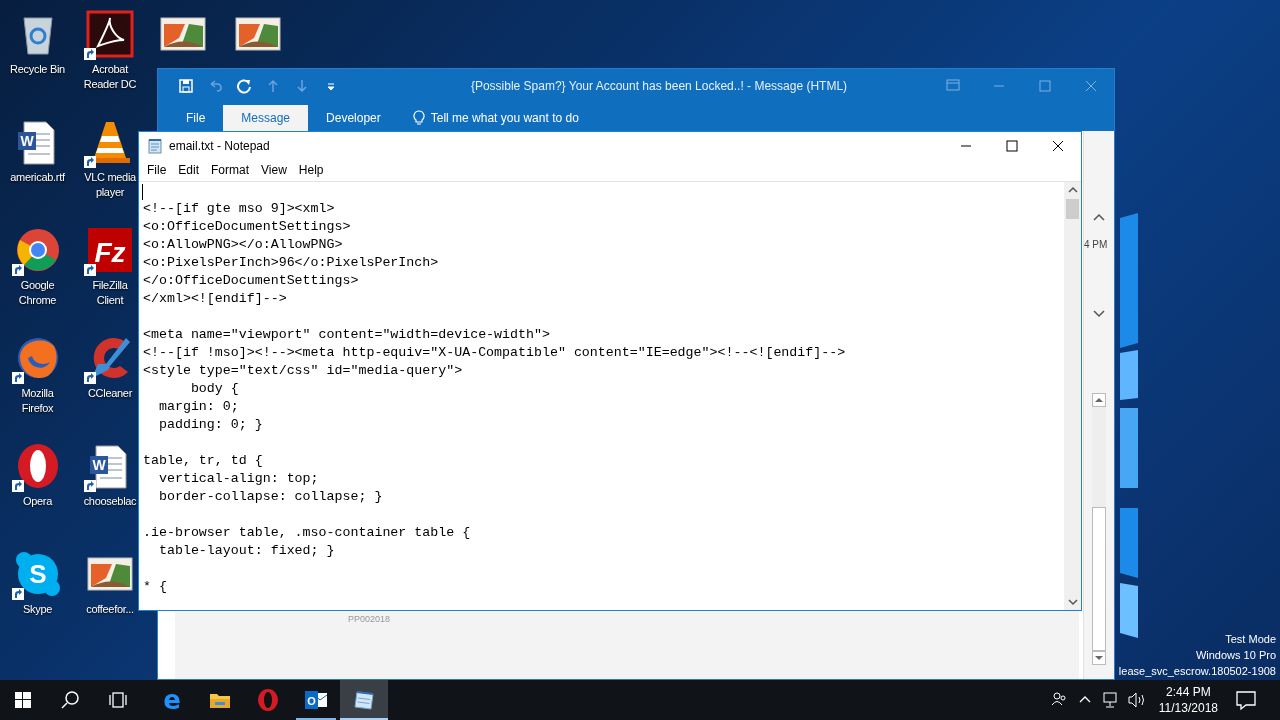 The height and width of the screenshot is (720, 1280). Describe the element at coordinates (504, 118) in the screenshot. I see `tell-me-search: Tell me what you want to do` at that location.